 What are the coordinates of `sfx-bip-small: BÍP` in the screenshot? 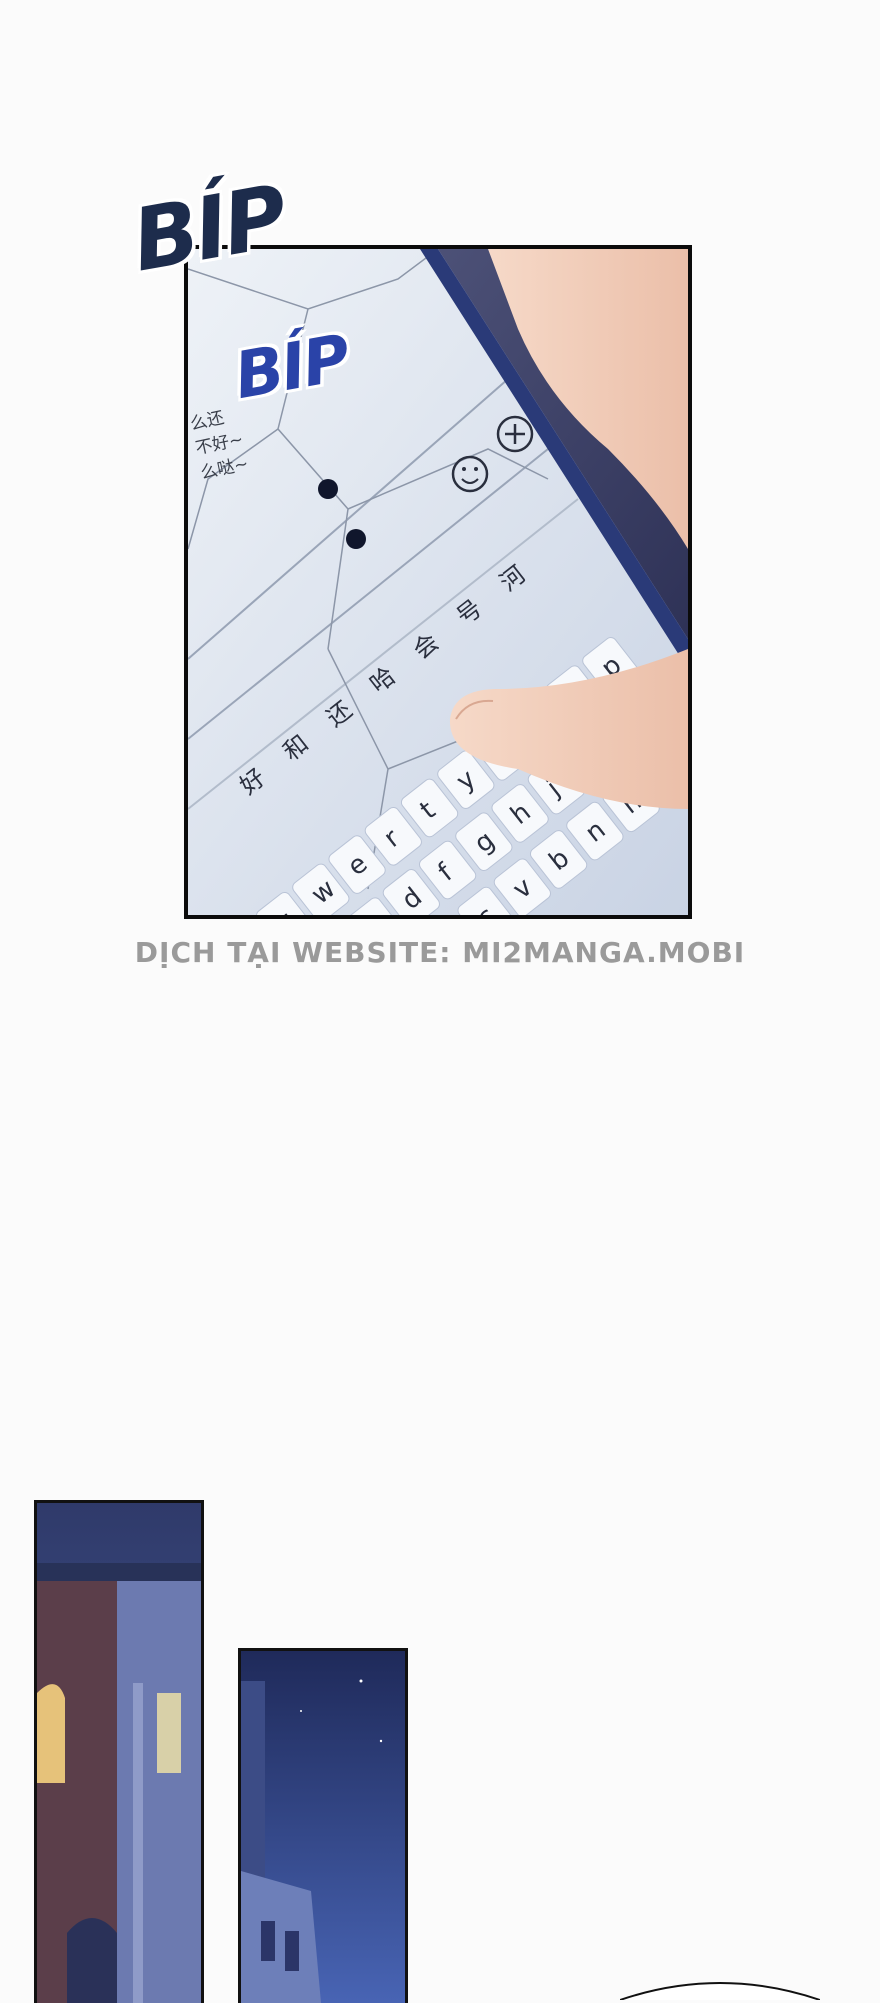 It's located at (291, 368).